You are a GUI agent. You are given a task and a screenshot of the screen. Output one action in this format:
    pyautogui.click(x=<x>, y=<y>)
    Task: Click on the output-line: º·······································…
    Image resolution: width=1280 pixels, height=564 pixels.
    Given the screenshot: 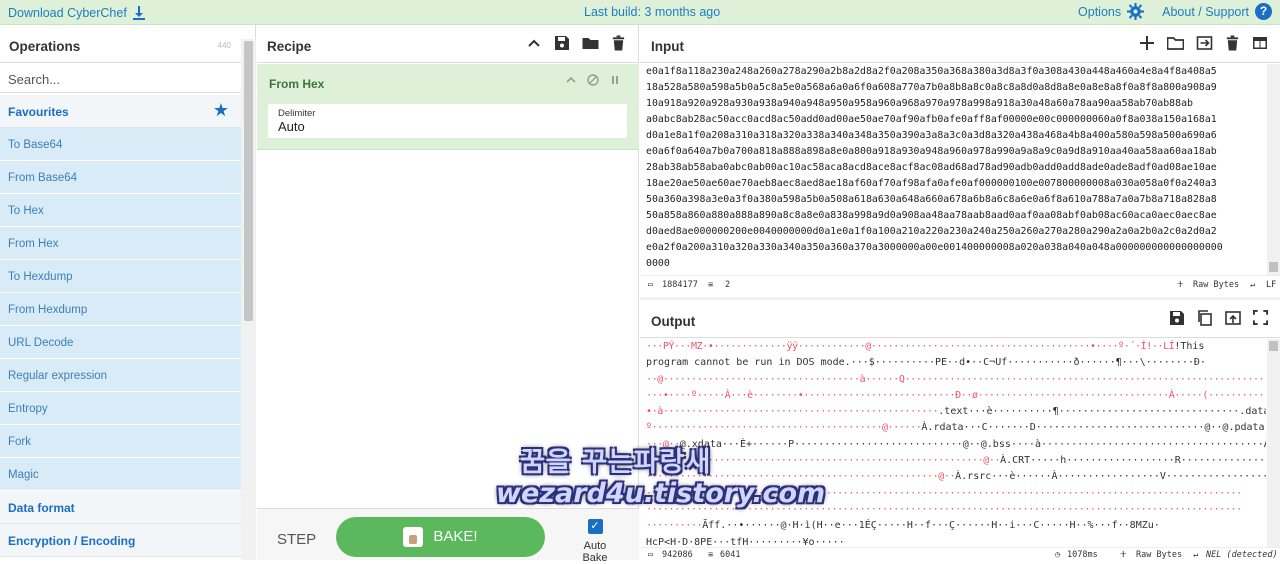 What is the action you would take?
    pyautogui.click(x=956, y=428)
    